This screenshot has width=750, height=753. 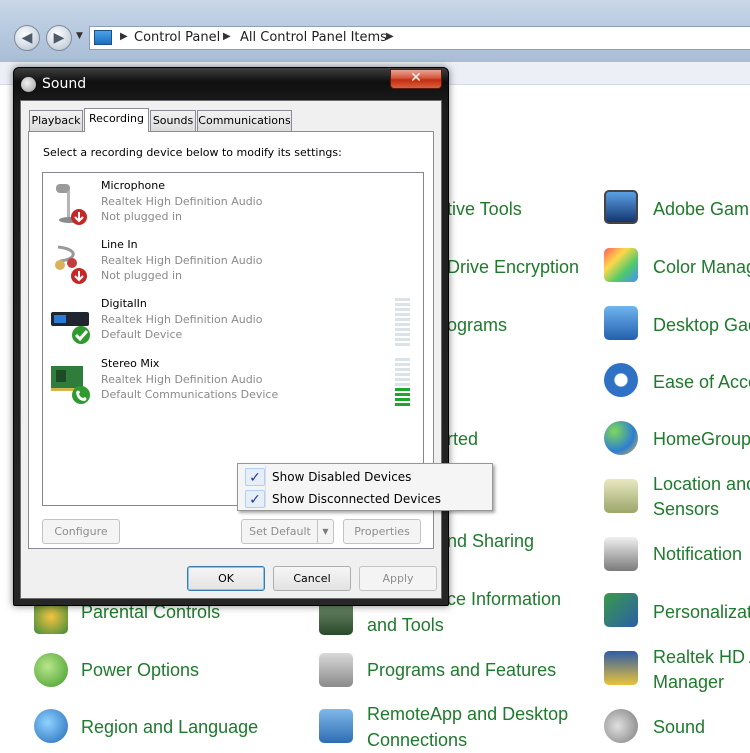 What do you see at coordinates (382, 531) in the screenshot?
I see `properties-button: Properties` at bounding box center [382, 531].